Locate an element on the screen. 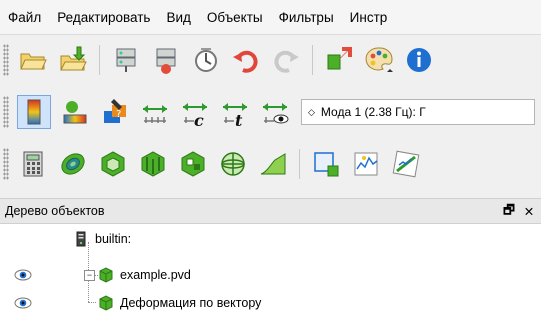 Image resolution: width=541 pixels, height=332 pixels. palette-icon is located at coordinates (379, 60).